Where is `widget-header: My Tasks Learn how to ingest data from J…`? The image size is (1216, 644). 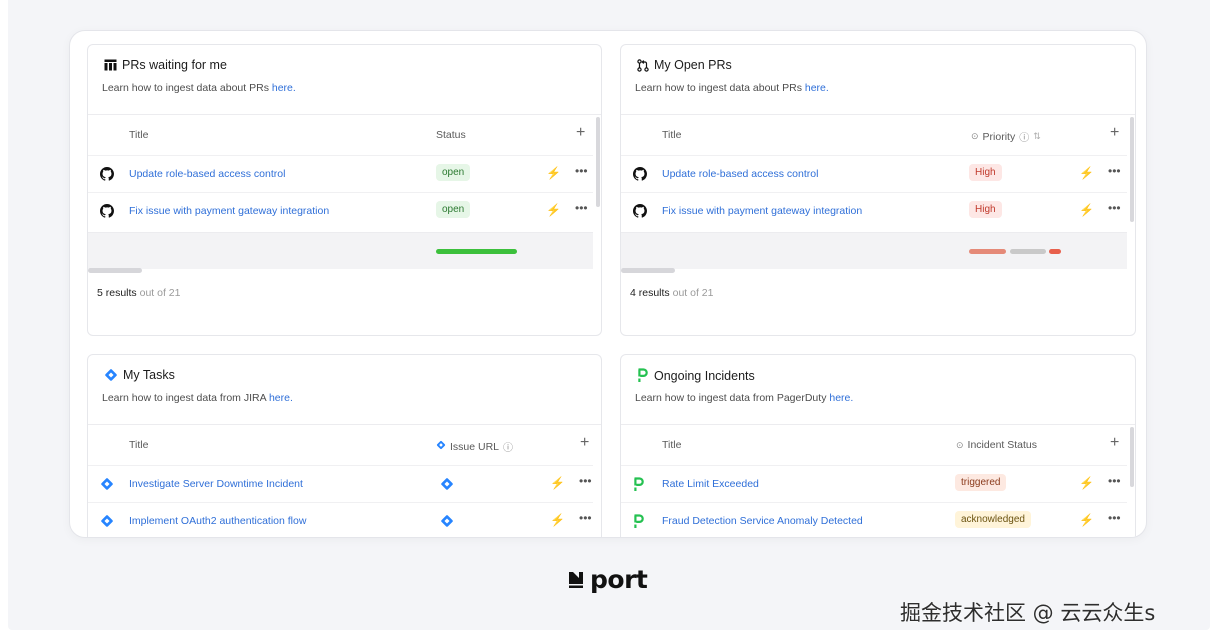
widget-header: My Tasks Learn how to ingest data from J… is located at coordinates (344, 390).